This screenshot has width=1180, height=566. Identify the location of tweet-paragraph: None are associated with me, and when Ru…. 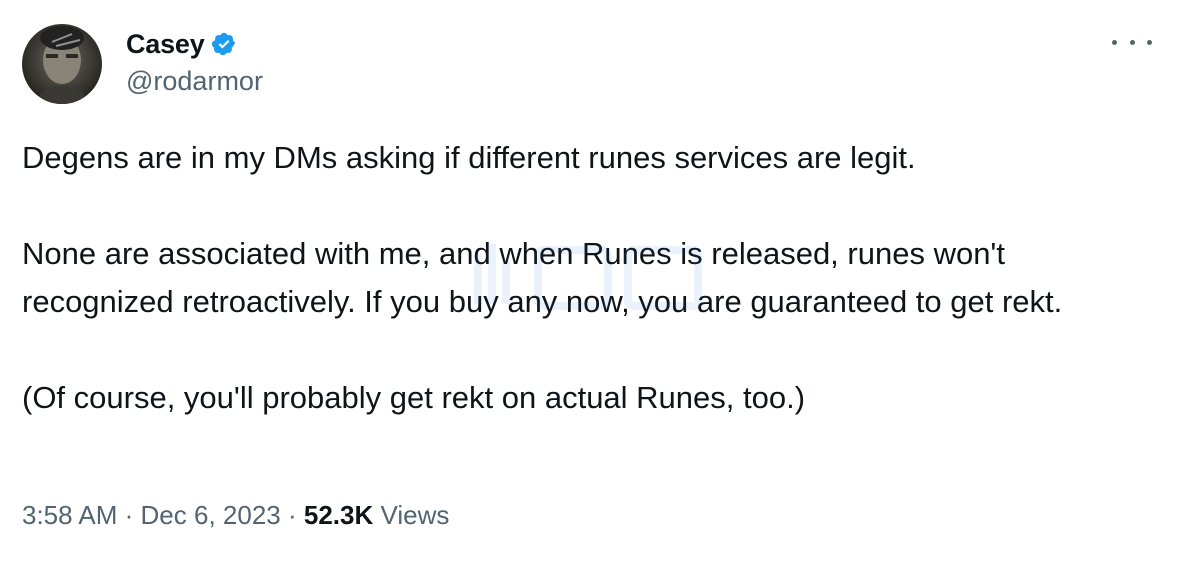
(542, 277).